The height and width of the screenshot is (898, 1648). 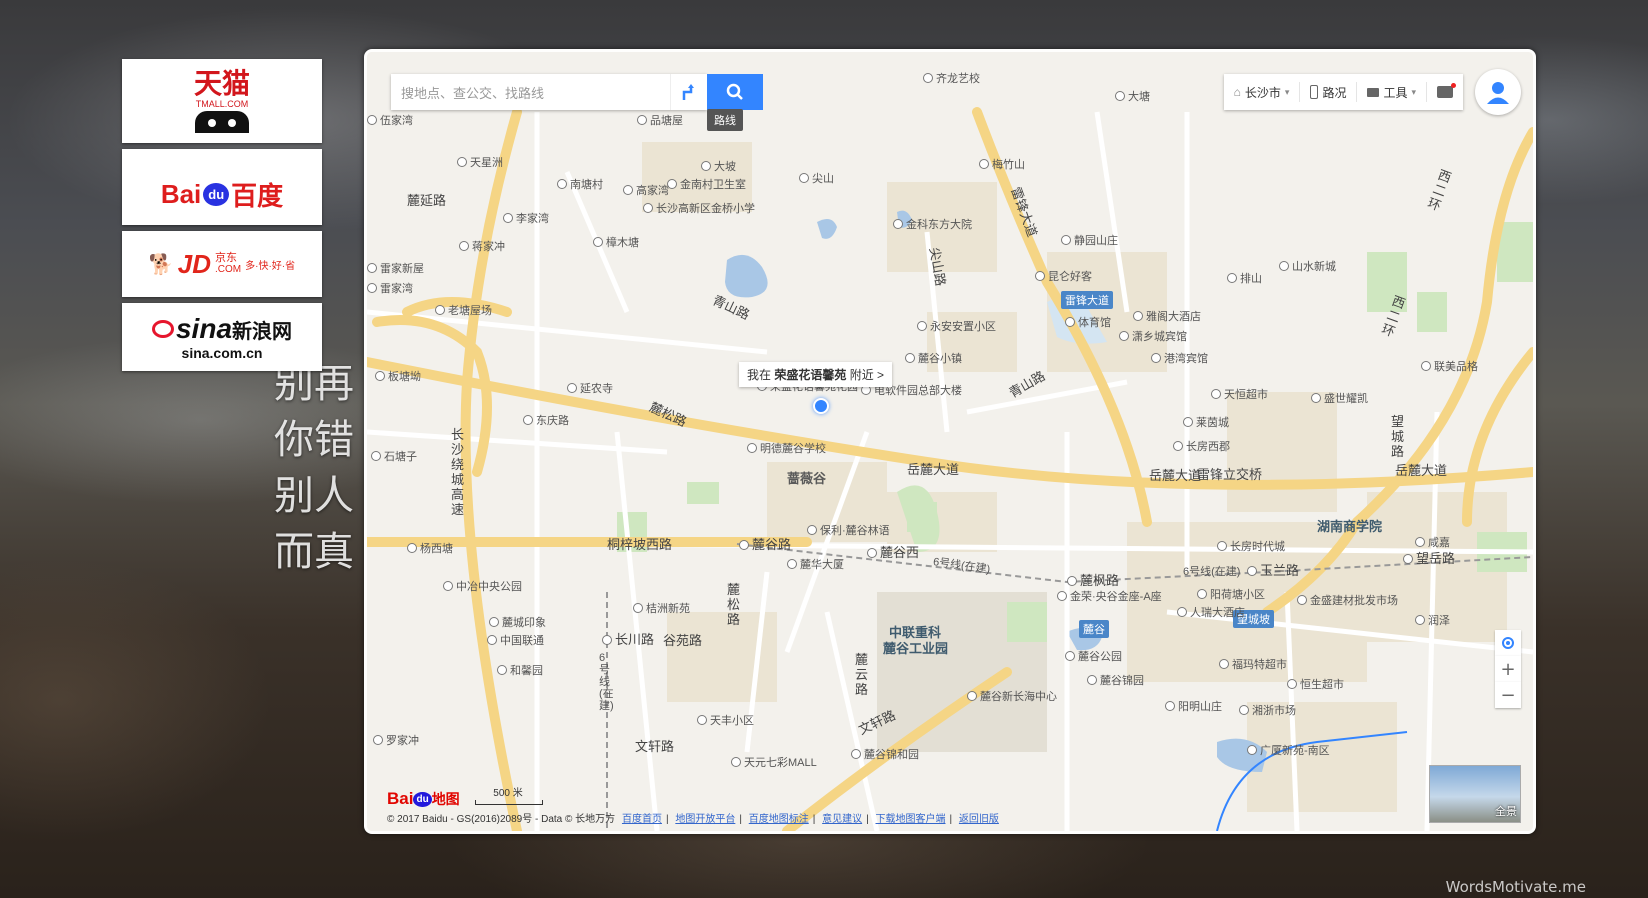 What do you see at coordinates (718, 166) in the screenshot?
I see `poi-label: 大坡` at bounding box center [718, 166].